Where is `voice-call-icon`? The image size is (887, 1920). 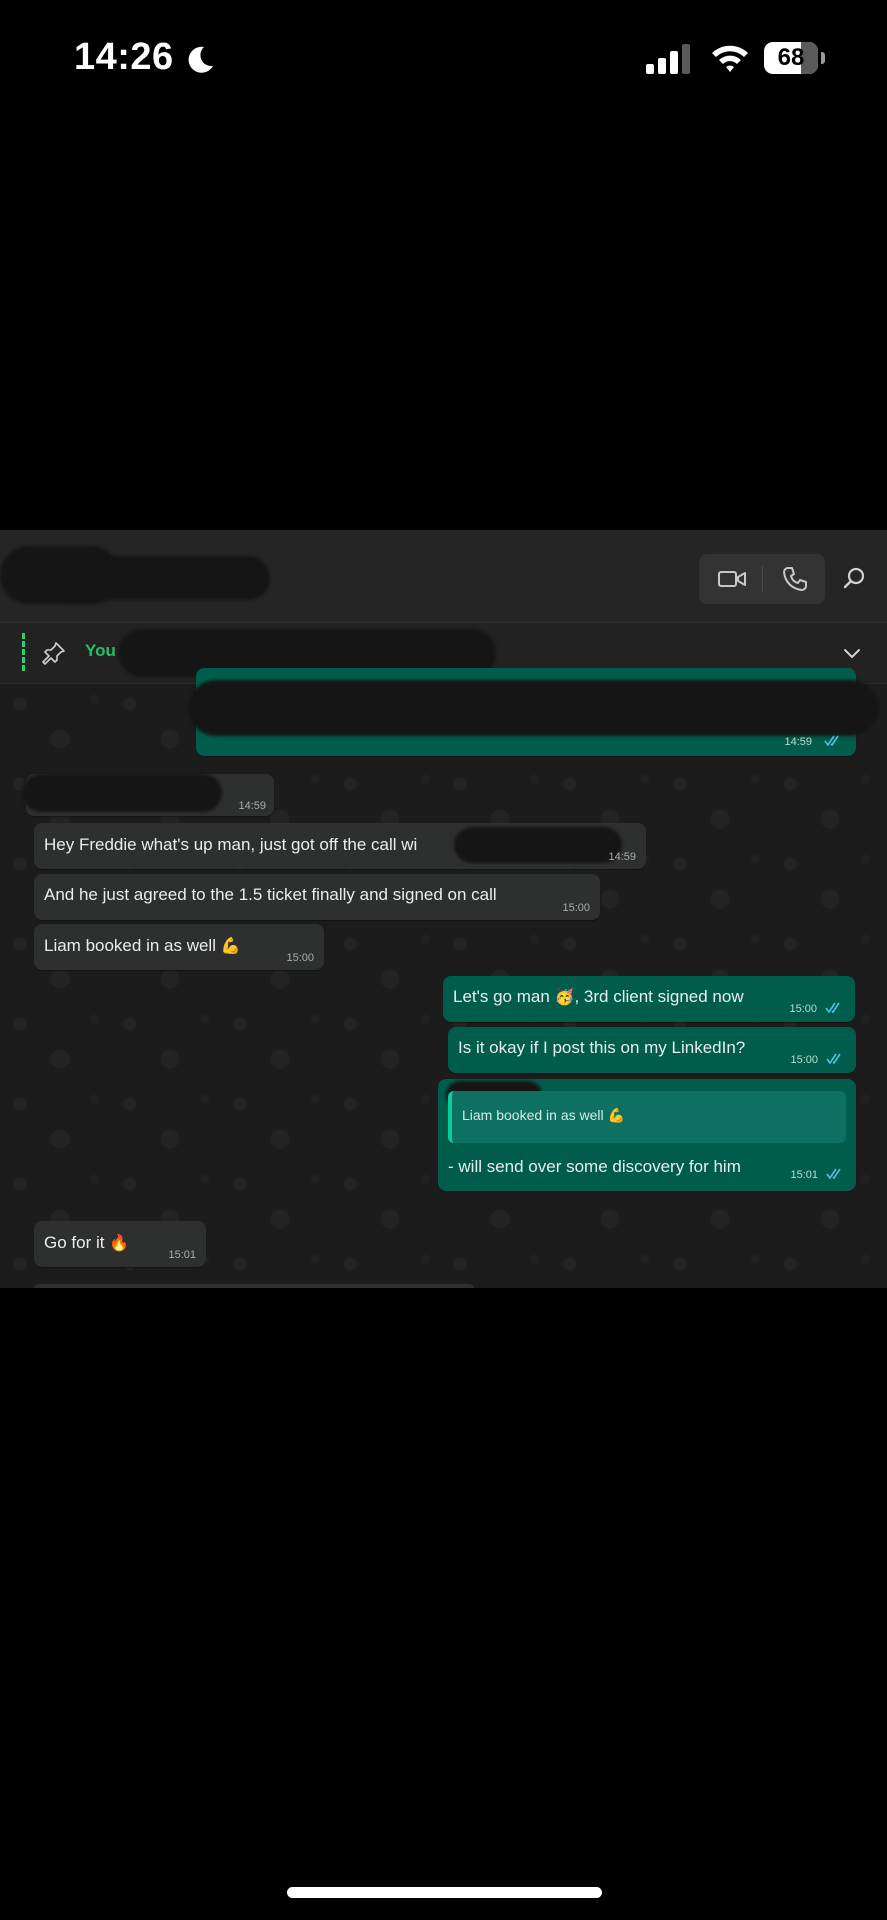 voice-call-icon is located at coordinates (795, 579).